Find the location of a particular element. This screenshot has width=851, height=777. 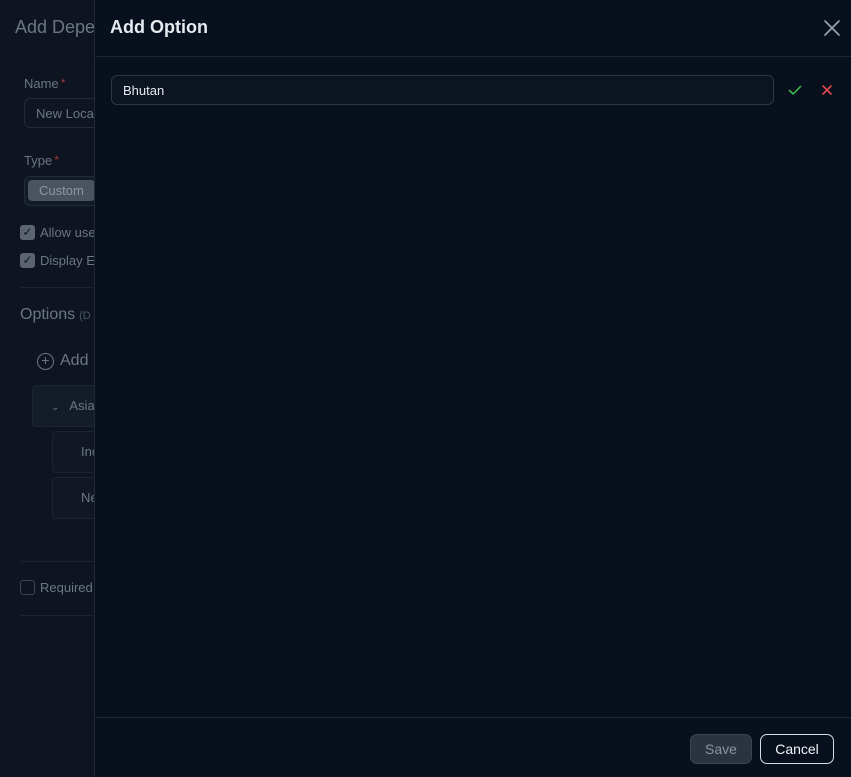

type-label: Type * is located at coordinates (41, 160).